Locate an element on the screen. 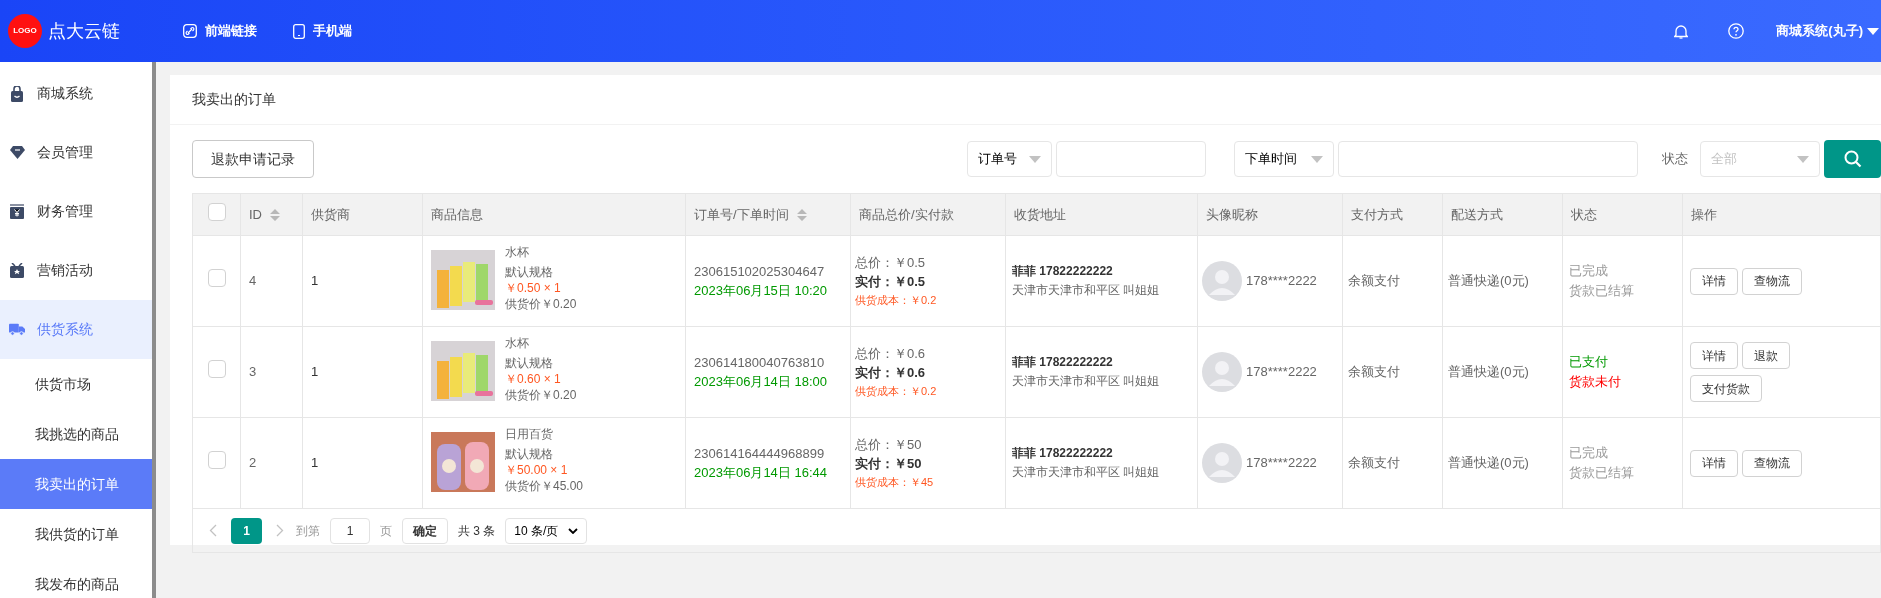 Image resolution: width=1881 pixels, height=598 pixels. column-header: 操作 is located at coordinates (1781, 214).